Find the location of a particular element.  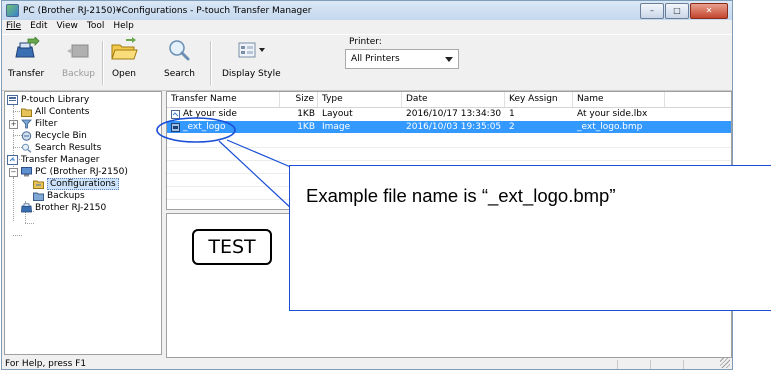

status-bar-panes is located at coordinates (665, 364).